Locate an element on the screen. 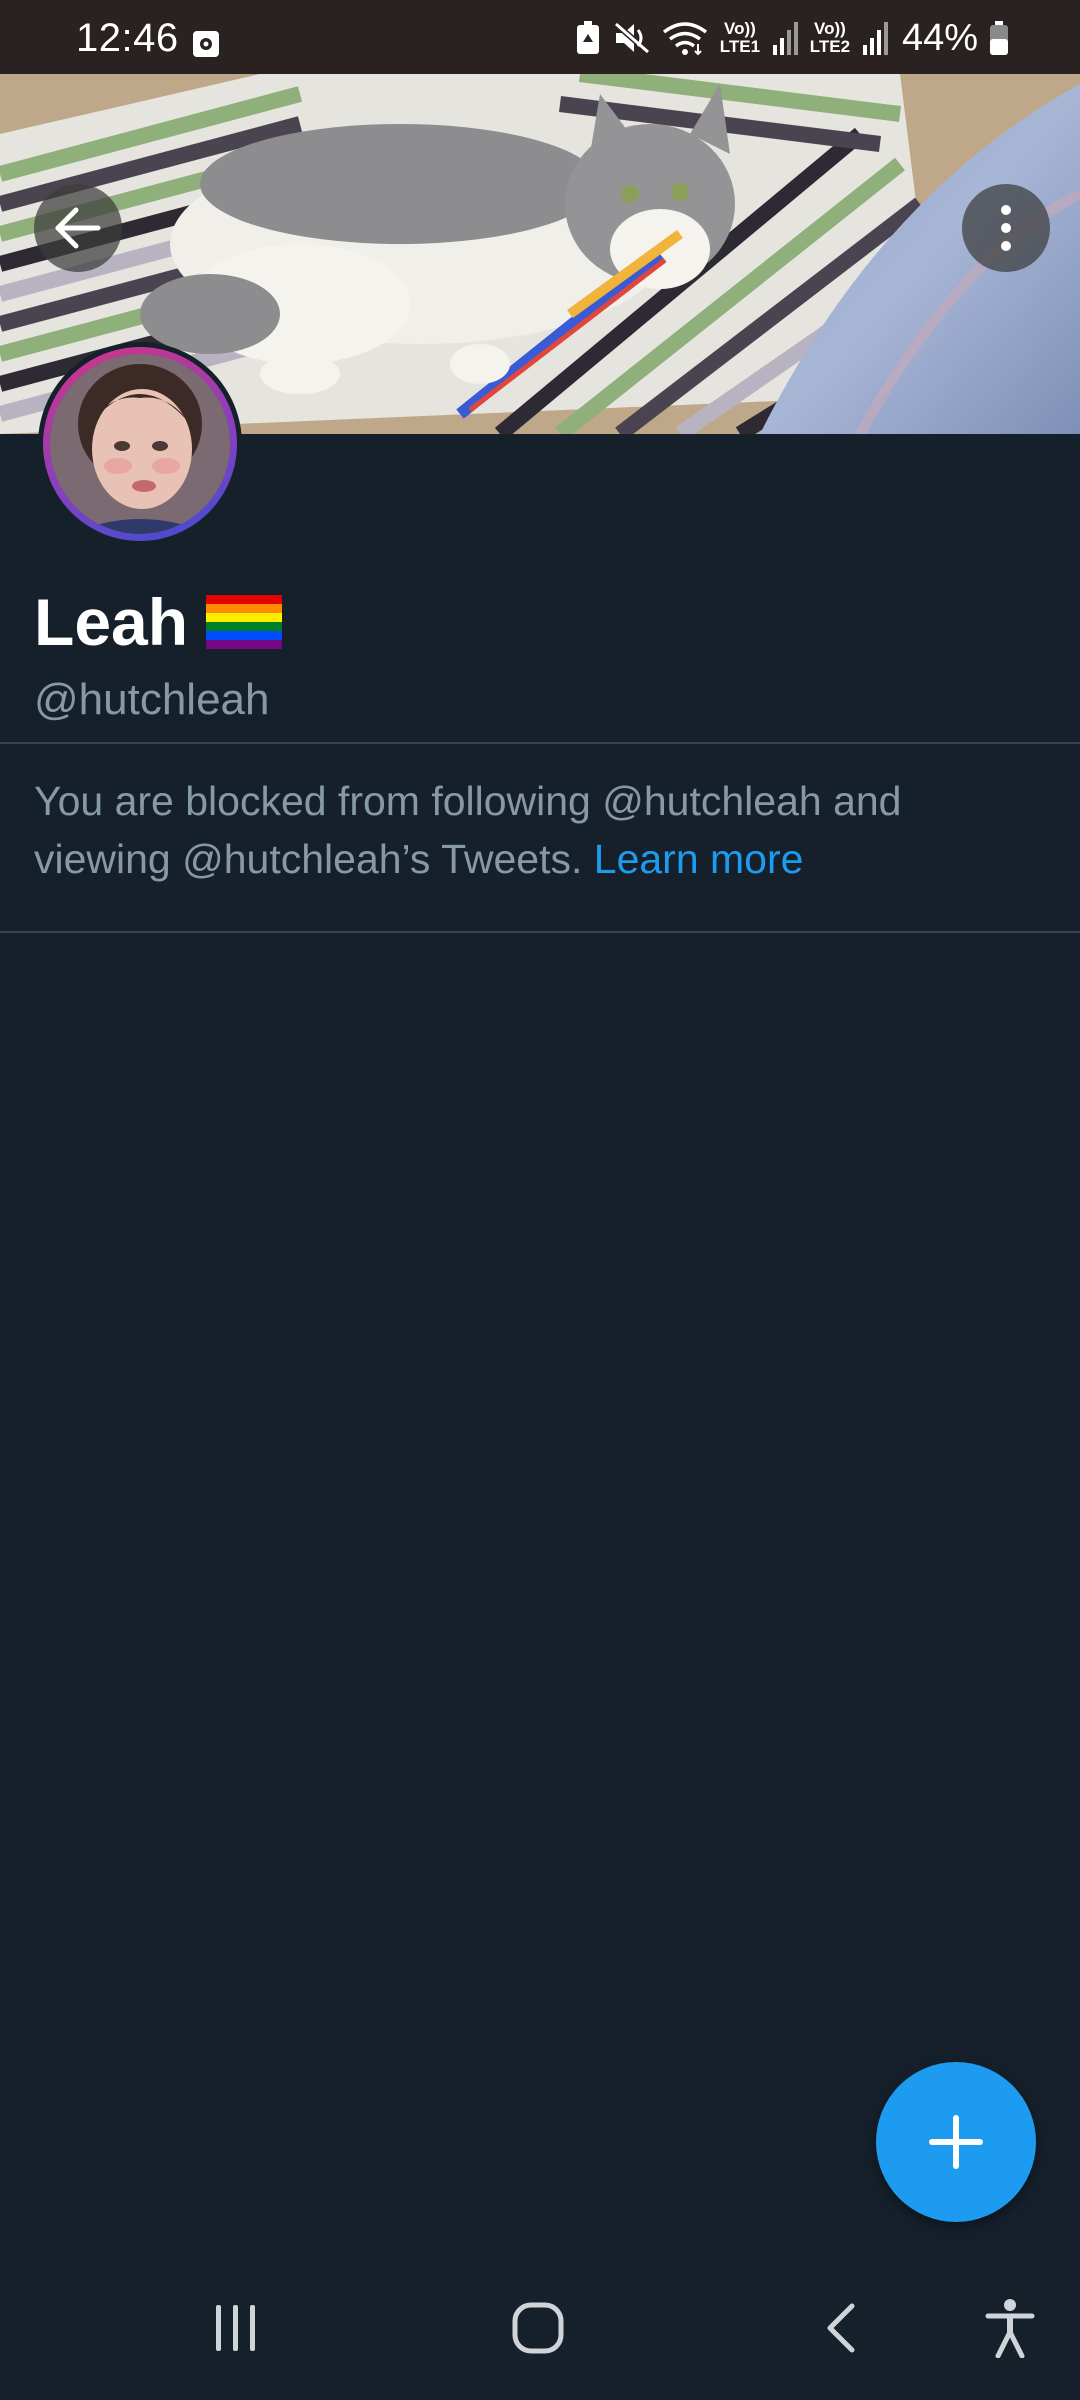 The height and width of the screenshot is (2400, 1080). system-back-button is located at coordinates (842, 2328).